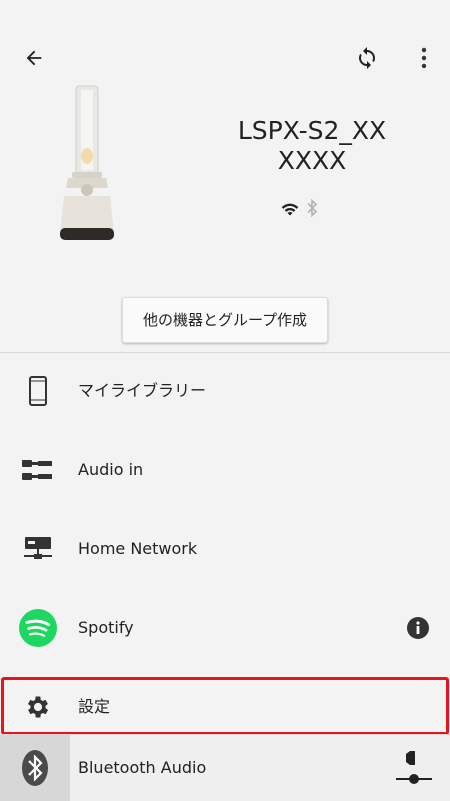  Describe the element at coordinates (142, 767) in the screenshot. I see `source-label: Bluetooth Audio` at that location.